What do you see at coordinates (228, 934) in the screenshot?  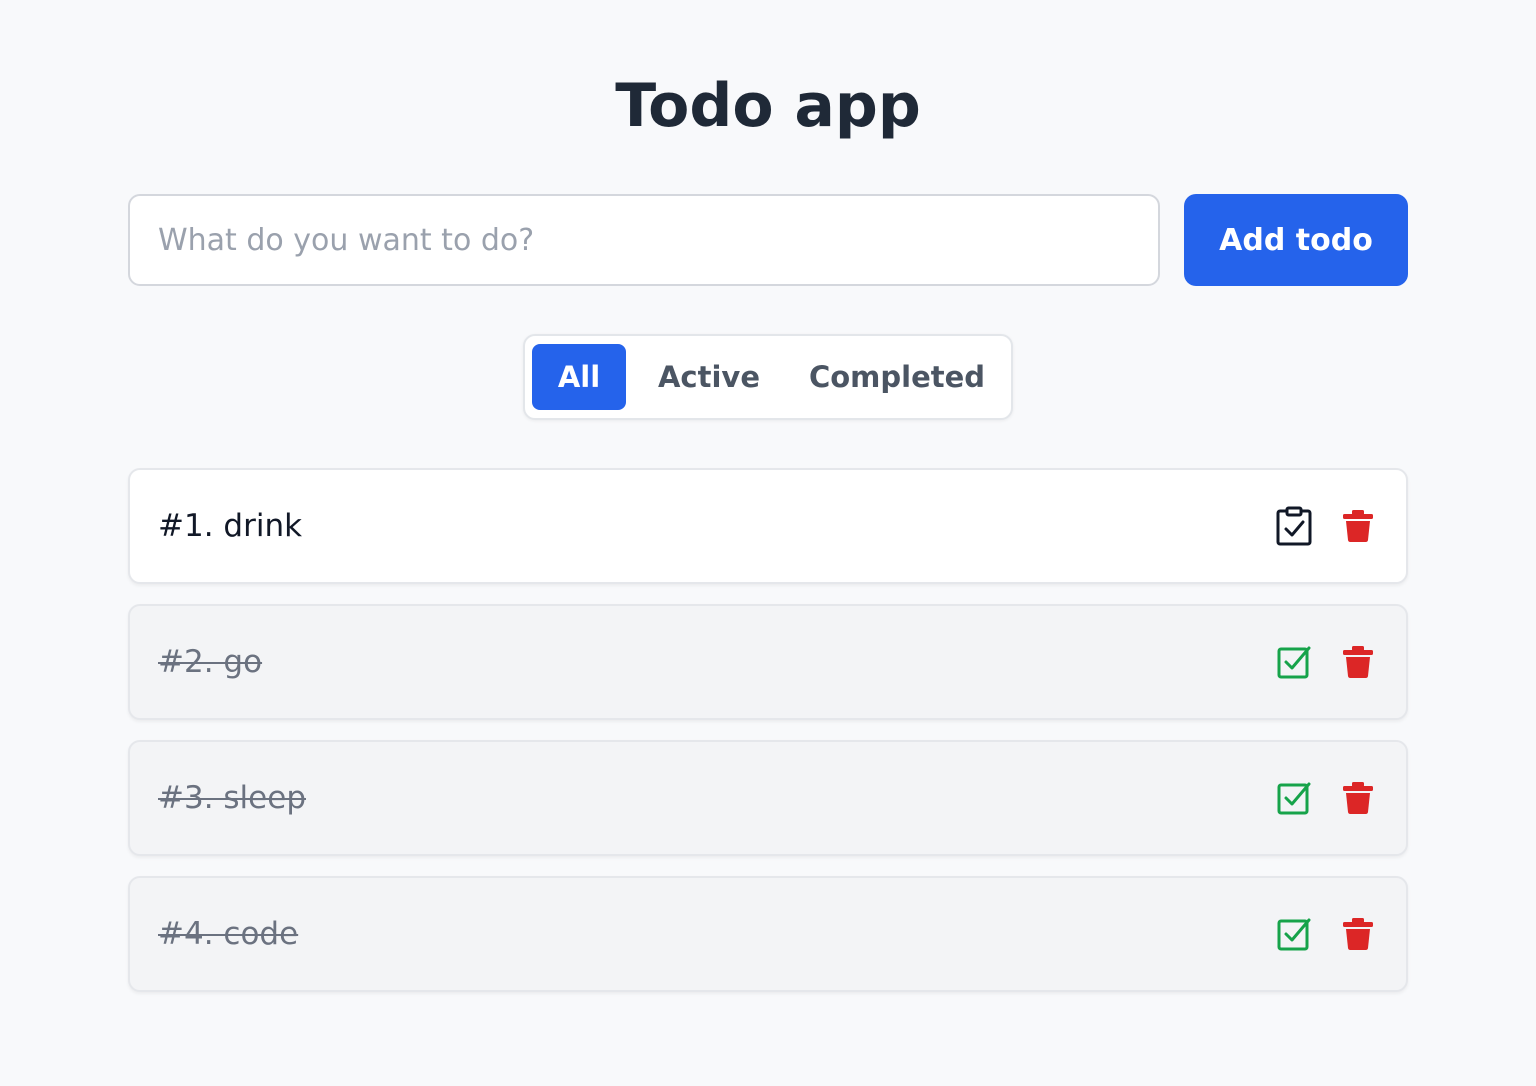 I see `todo-text: #4. code` at bounding box center [228, 934].